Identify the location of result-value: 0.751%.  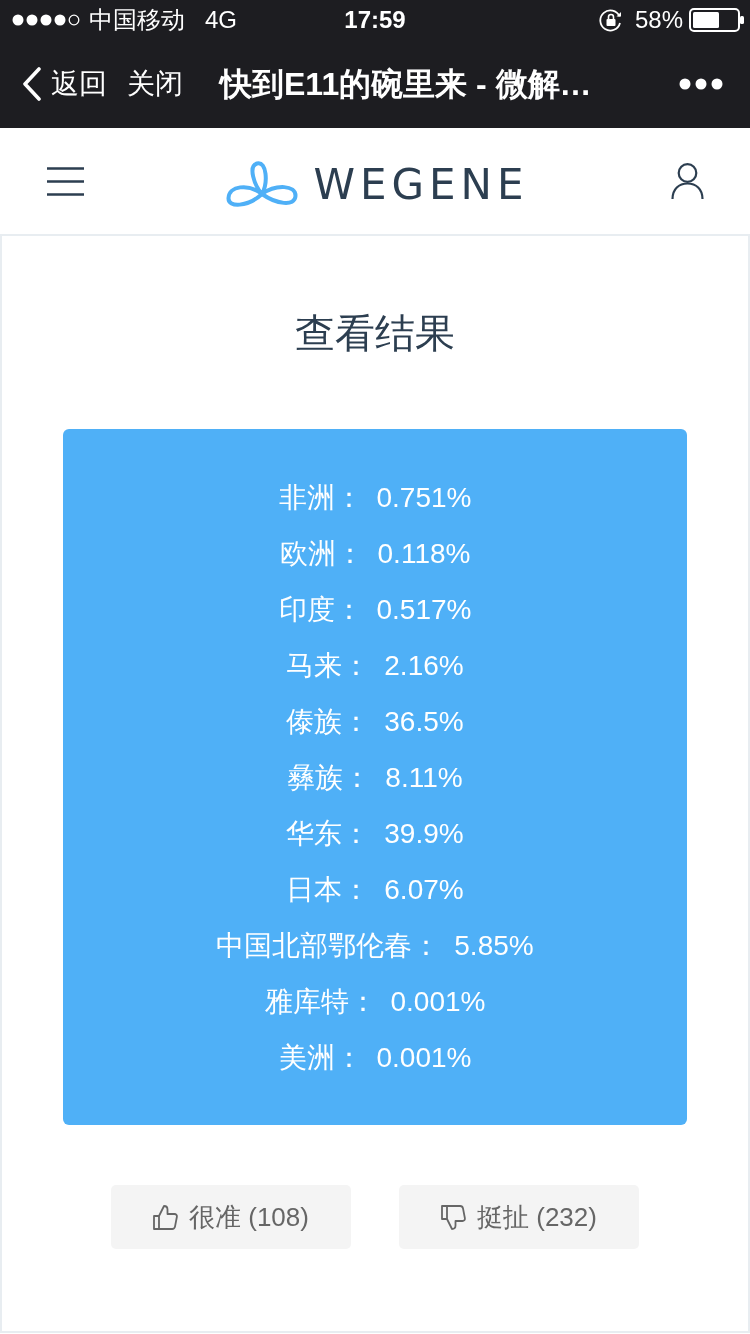
(424, 498).